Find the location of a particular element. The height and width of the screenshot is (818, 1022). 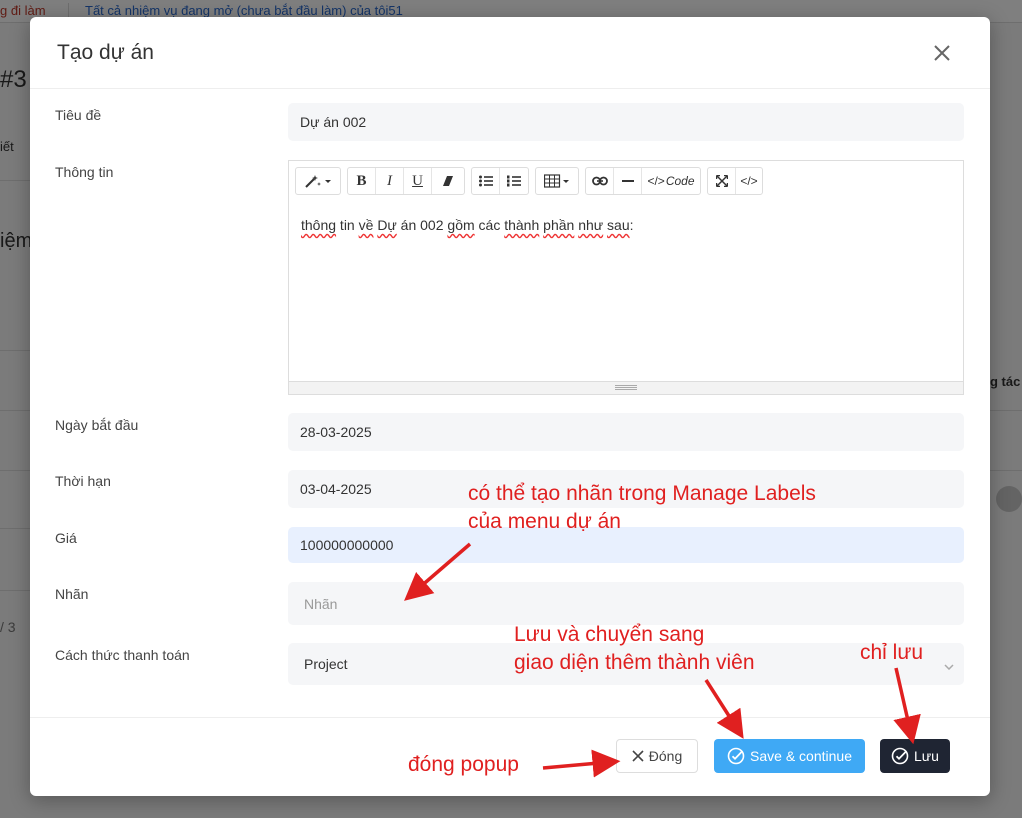

annotation-save-continue-line1: Lưu và chuyển sang is located at coordinates (609, 634).